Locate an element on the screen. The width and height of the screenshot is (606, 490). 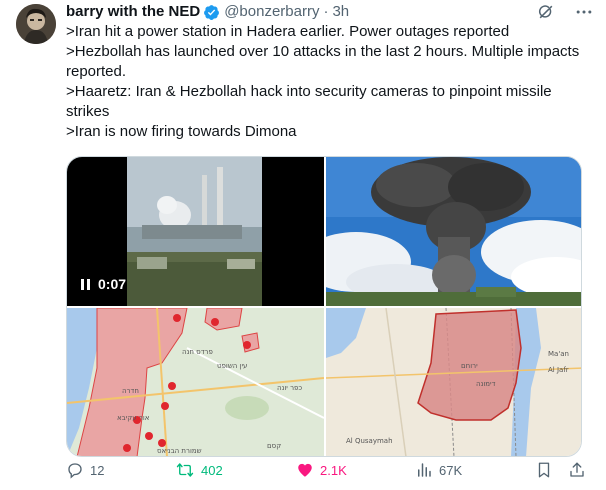
retweet-count: 402 is located at coordinates (212, 470).